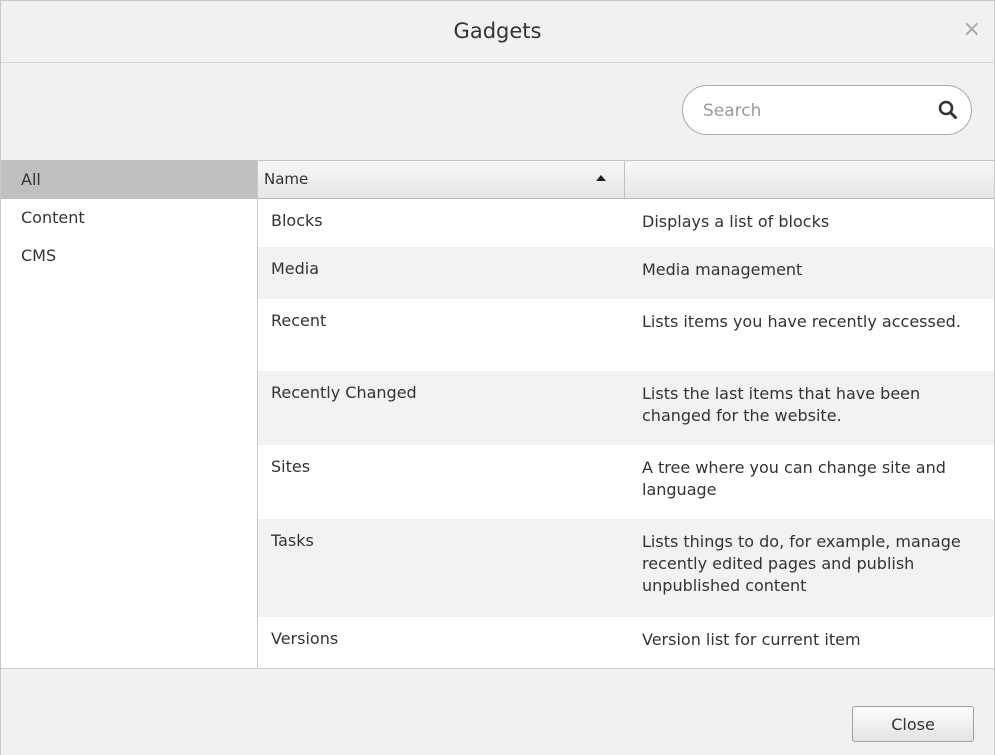 Image resolution: width=995 pixels, height=755 pixels. What do you see at coordinates (626, 273) in the screenshot?
I see `table-row: Media Media management` at bounding box center [626, 273].